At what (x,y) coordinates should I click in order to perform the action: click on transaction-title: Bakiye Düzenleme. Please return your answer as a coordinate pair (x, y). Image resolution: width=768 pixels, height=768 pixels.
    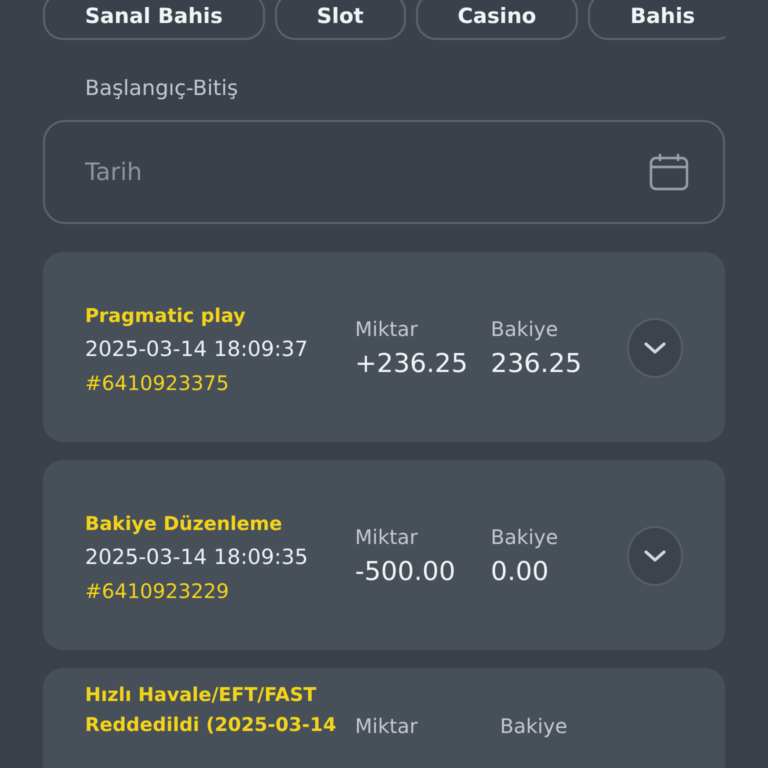
    Looking at the image, I should click on (184, 524).